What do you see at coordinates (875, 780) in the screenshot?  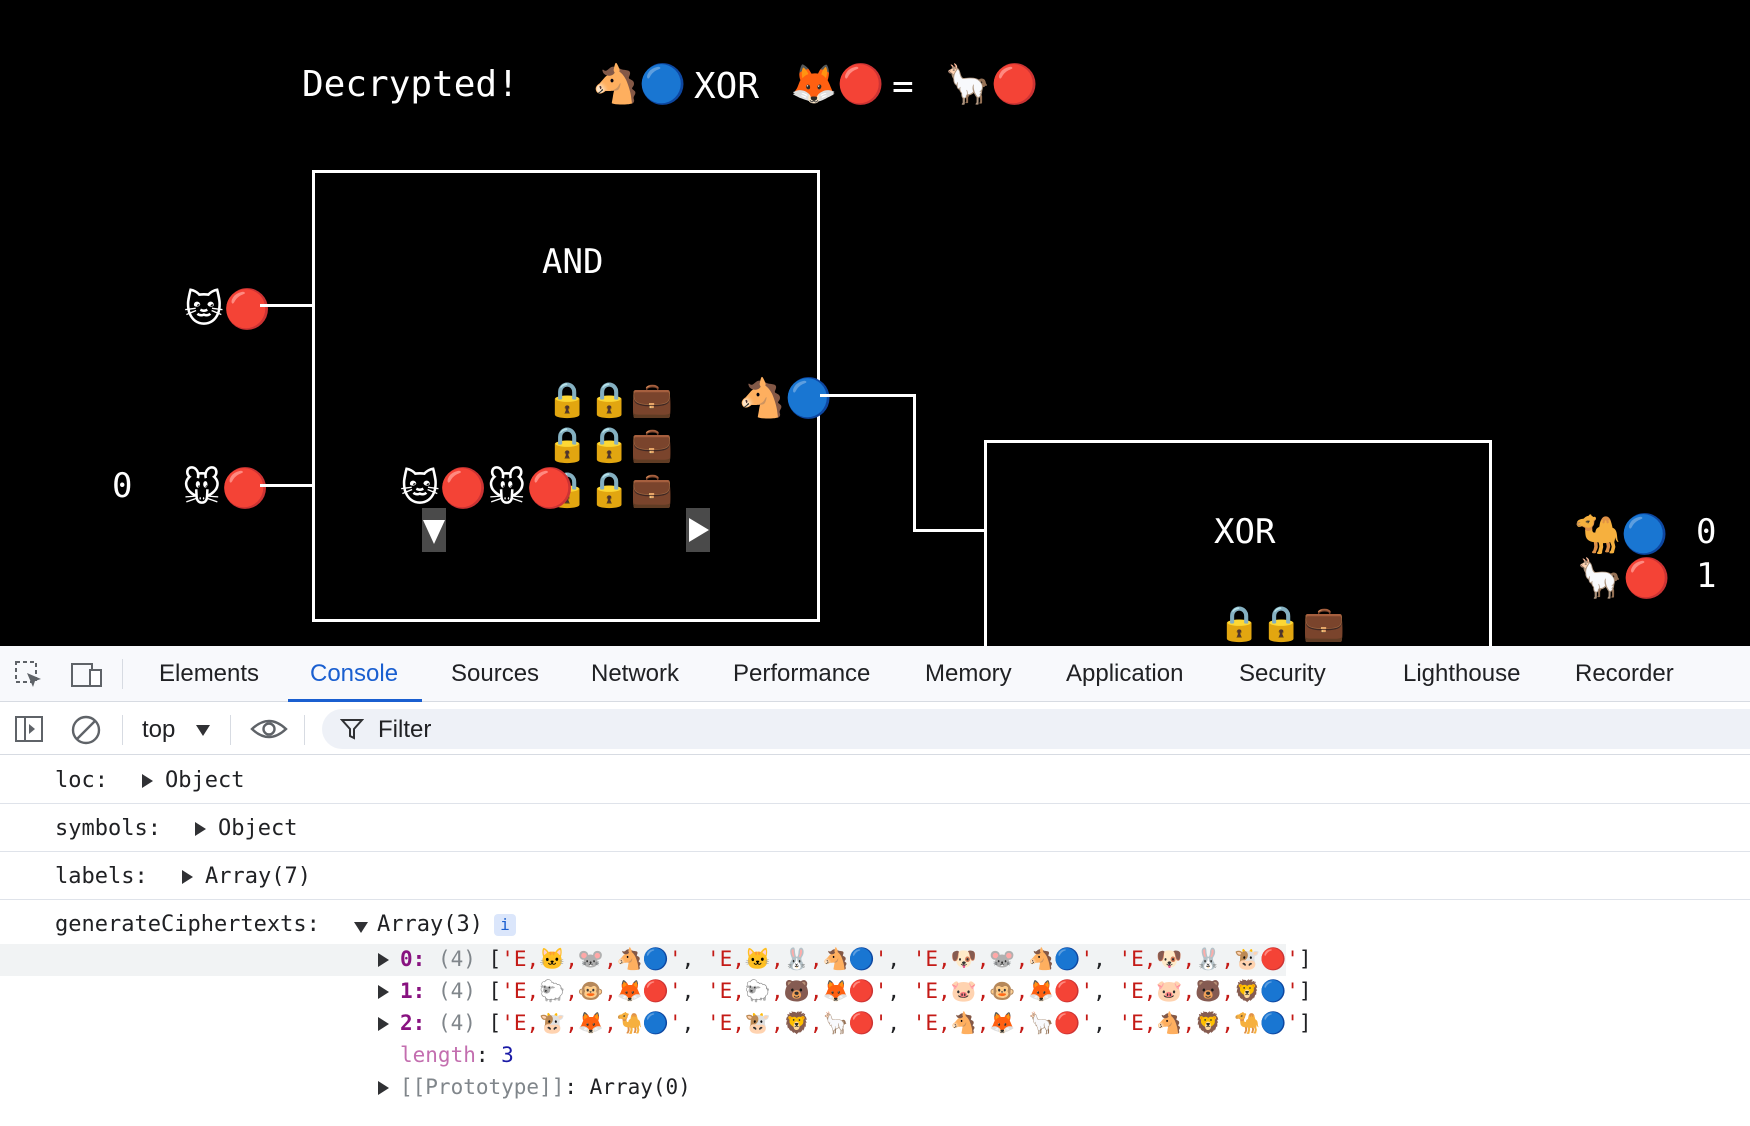 I see `console-entry: loc: Object` at bounding box center [875, 780].